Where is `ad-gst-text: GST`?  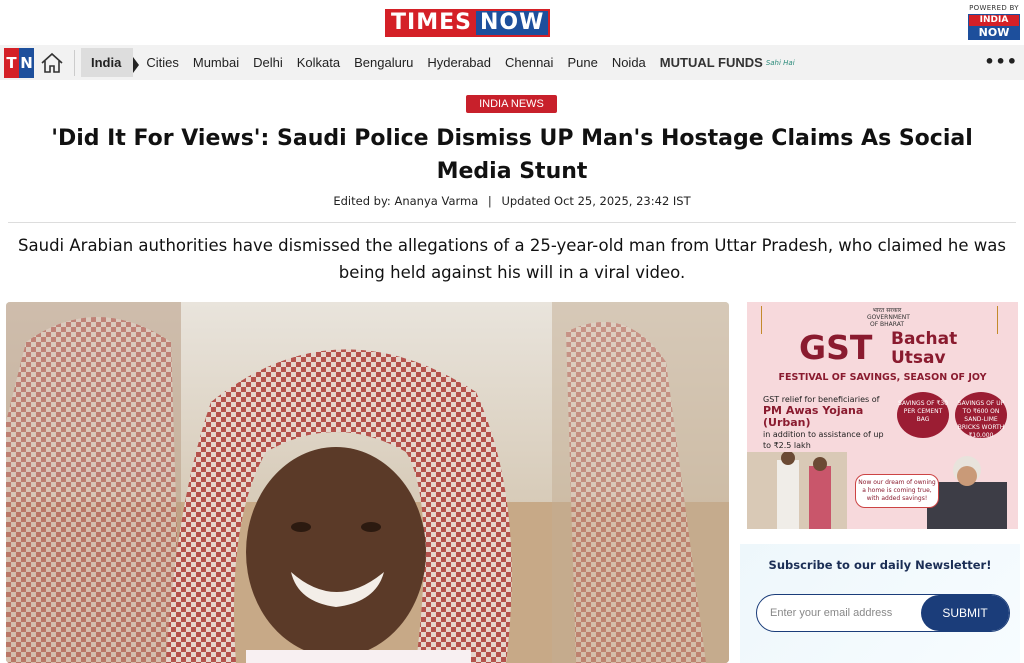 ad-gst-text: GST is located at coordinates (836, 347).